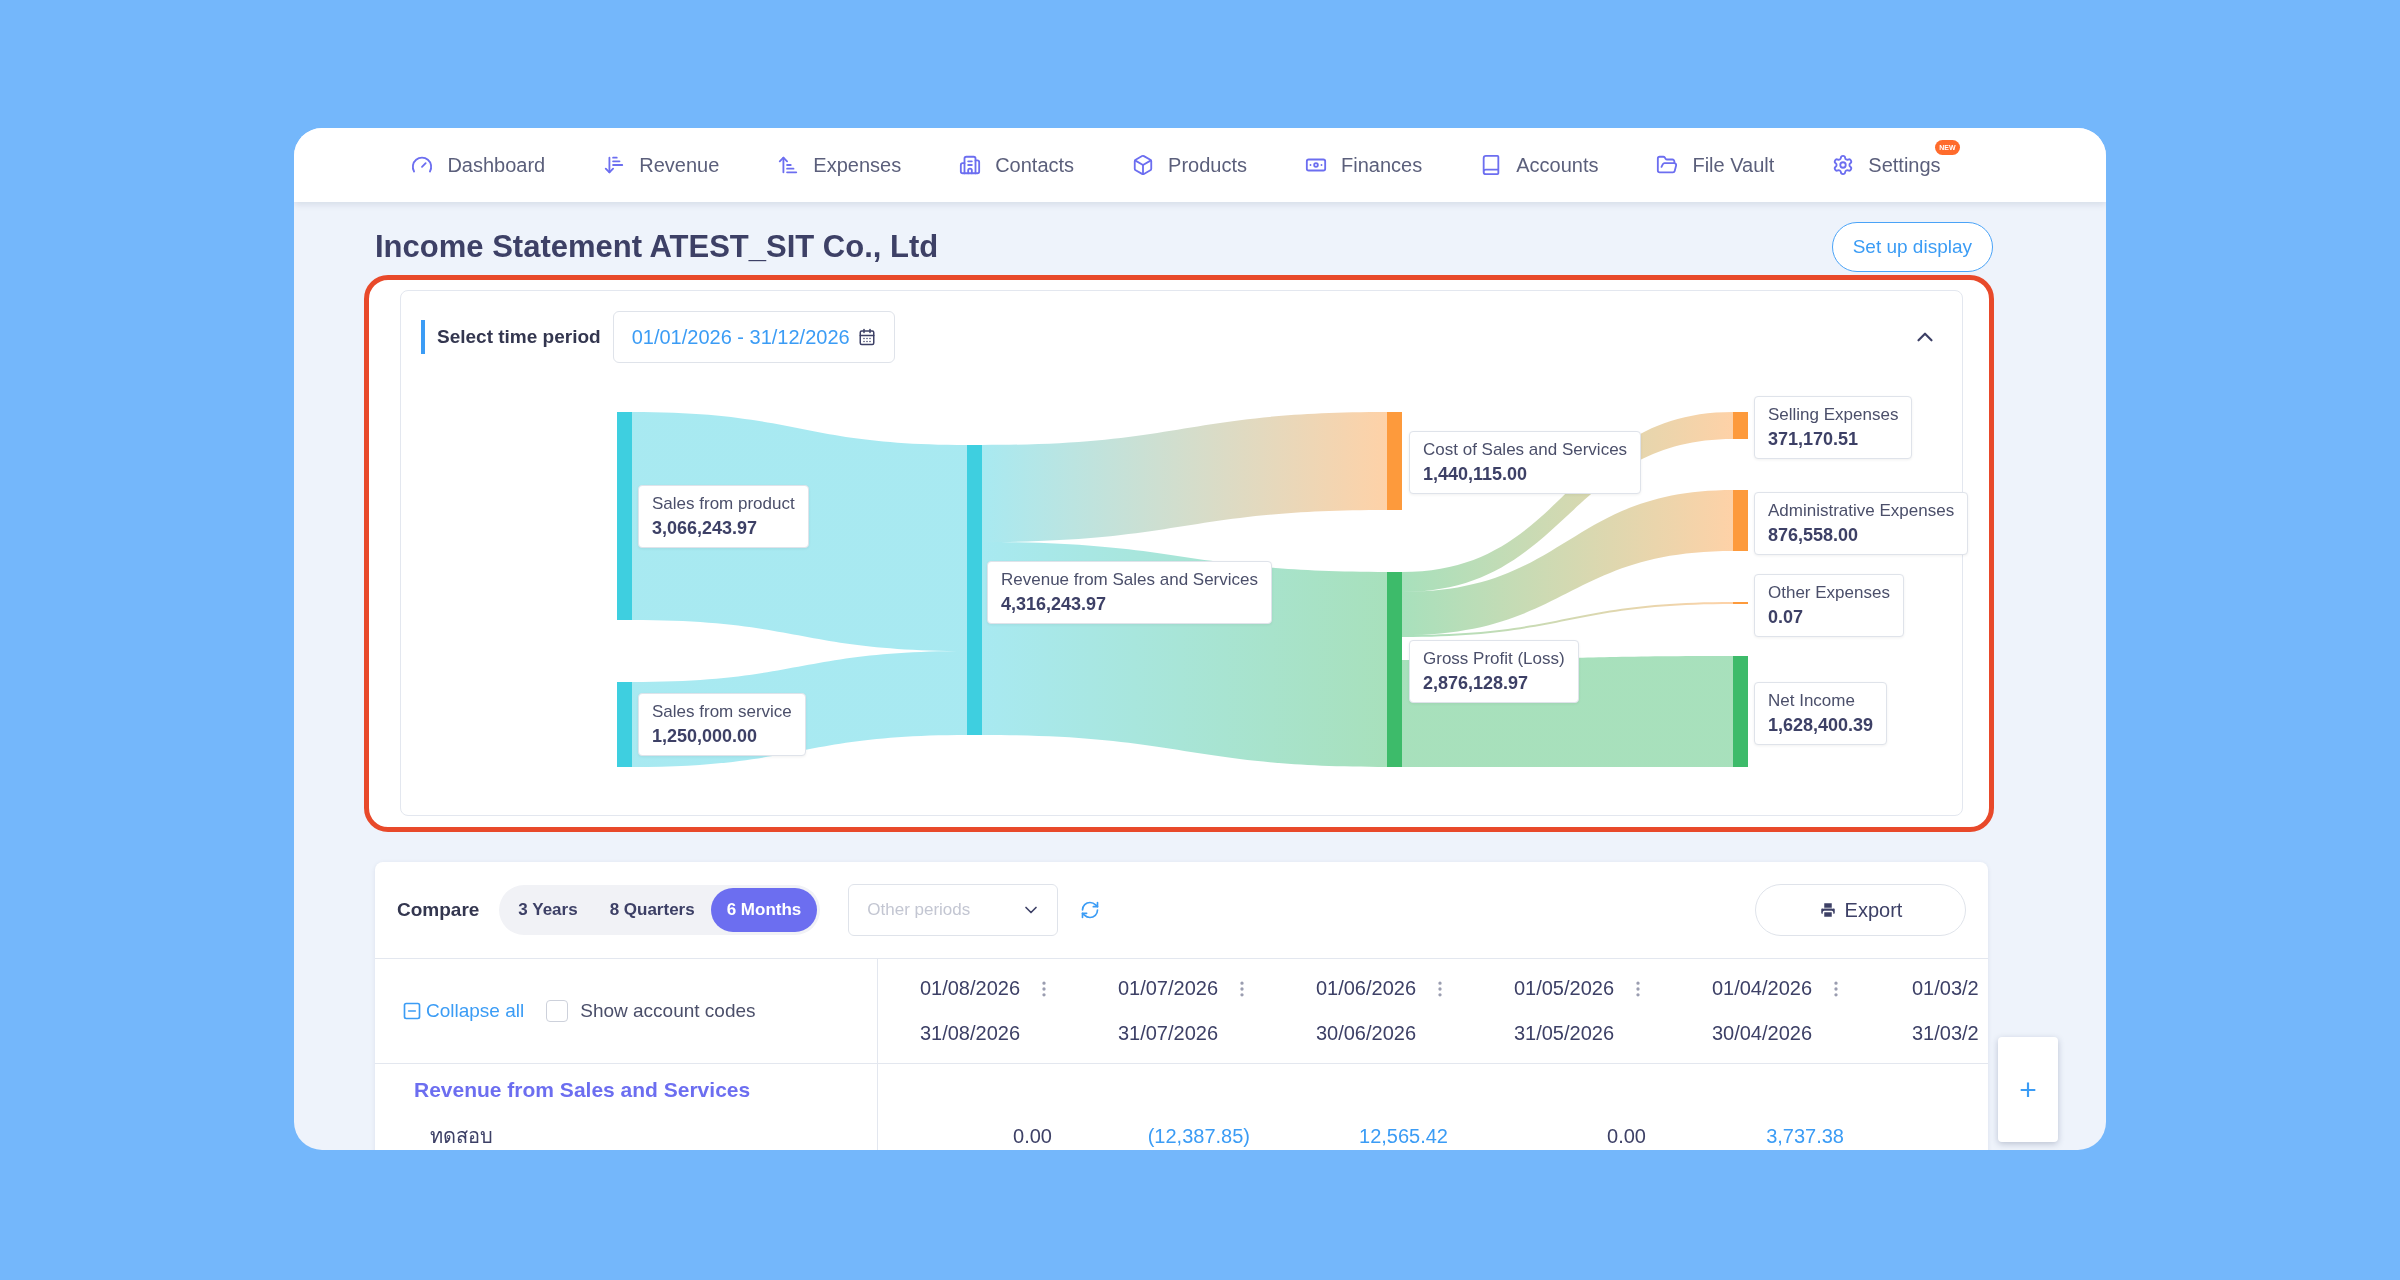  What do you see at coordinates (1130, 580) in the screenshot?
I see `node-name: Revenue from Sales and Services` at bounding box center [1130, 580].